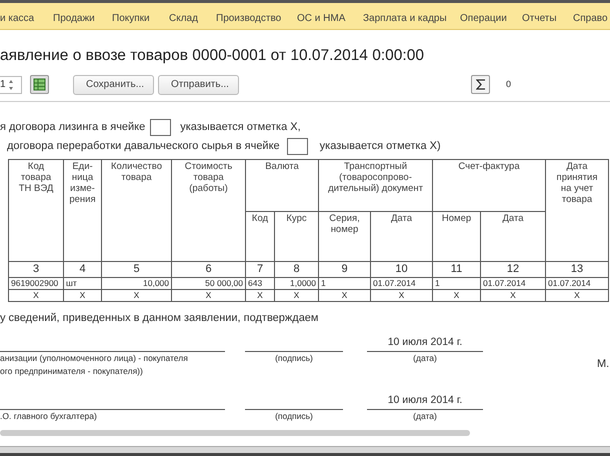 The image size is (610, 456). Describe the element at coordinates (209, 270) in the screenshot. I see `column-number: 6` at that location.